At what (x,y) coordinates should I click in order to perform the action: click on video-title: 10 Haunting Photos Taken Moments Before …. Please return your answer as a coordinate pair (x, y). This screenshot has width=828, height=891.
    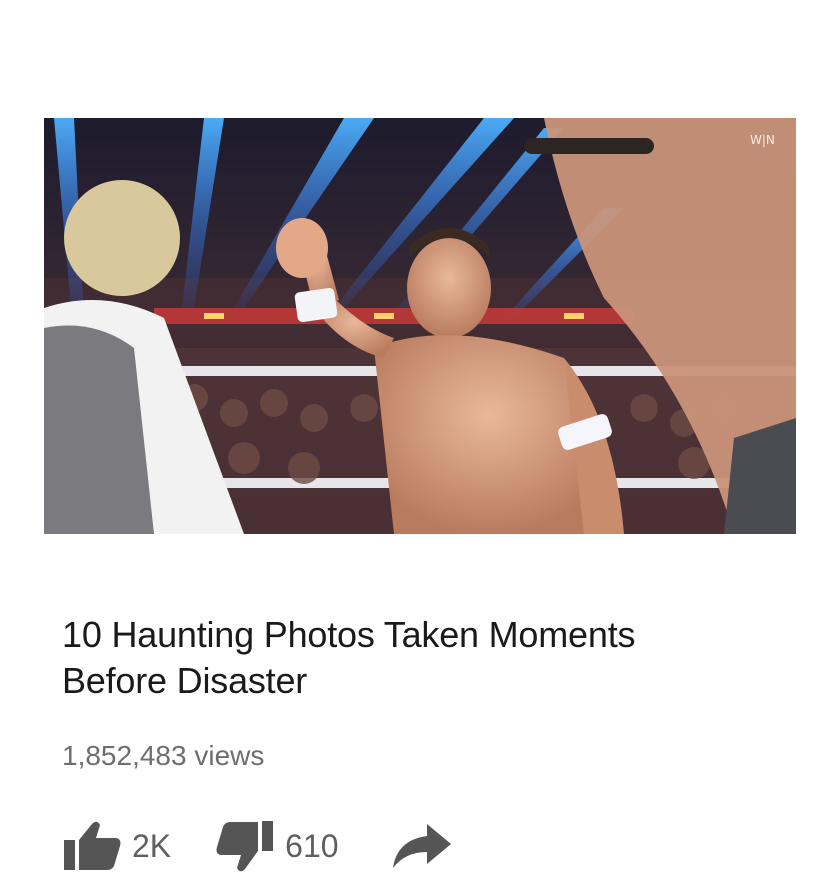
    Looking at the image, I should click on (382, 658).